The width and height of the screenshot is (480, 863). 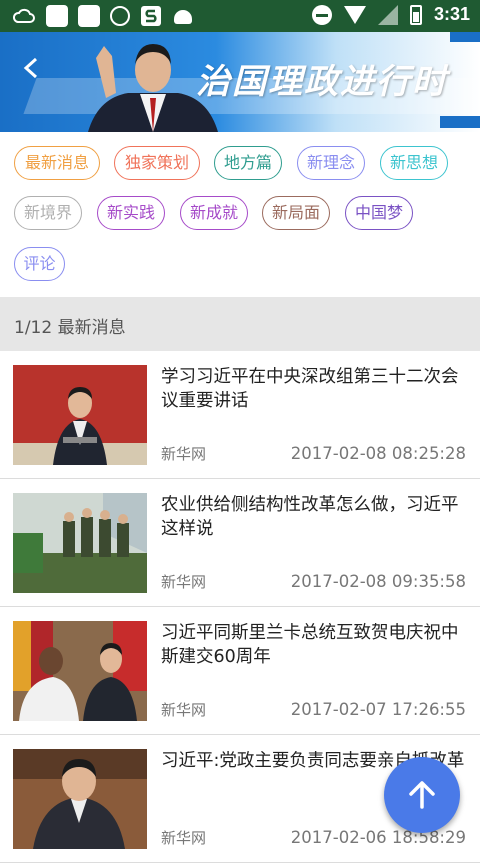 I want to click on tag-exclusive: 独家策划, so click(x=157, y=163).